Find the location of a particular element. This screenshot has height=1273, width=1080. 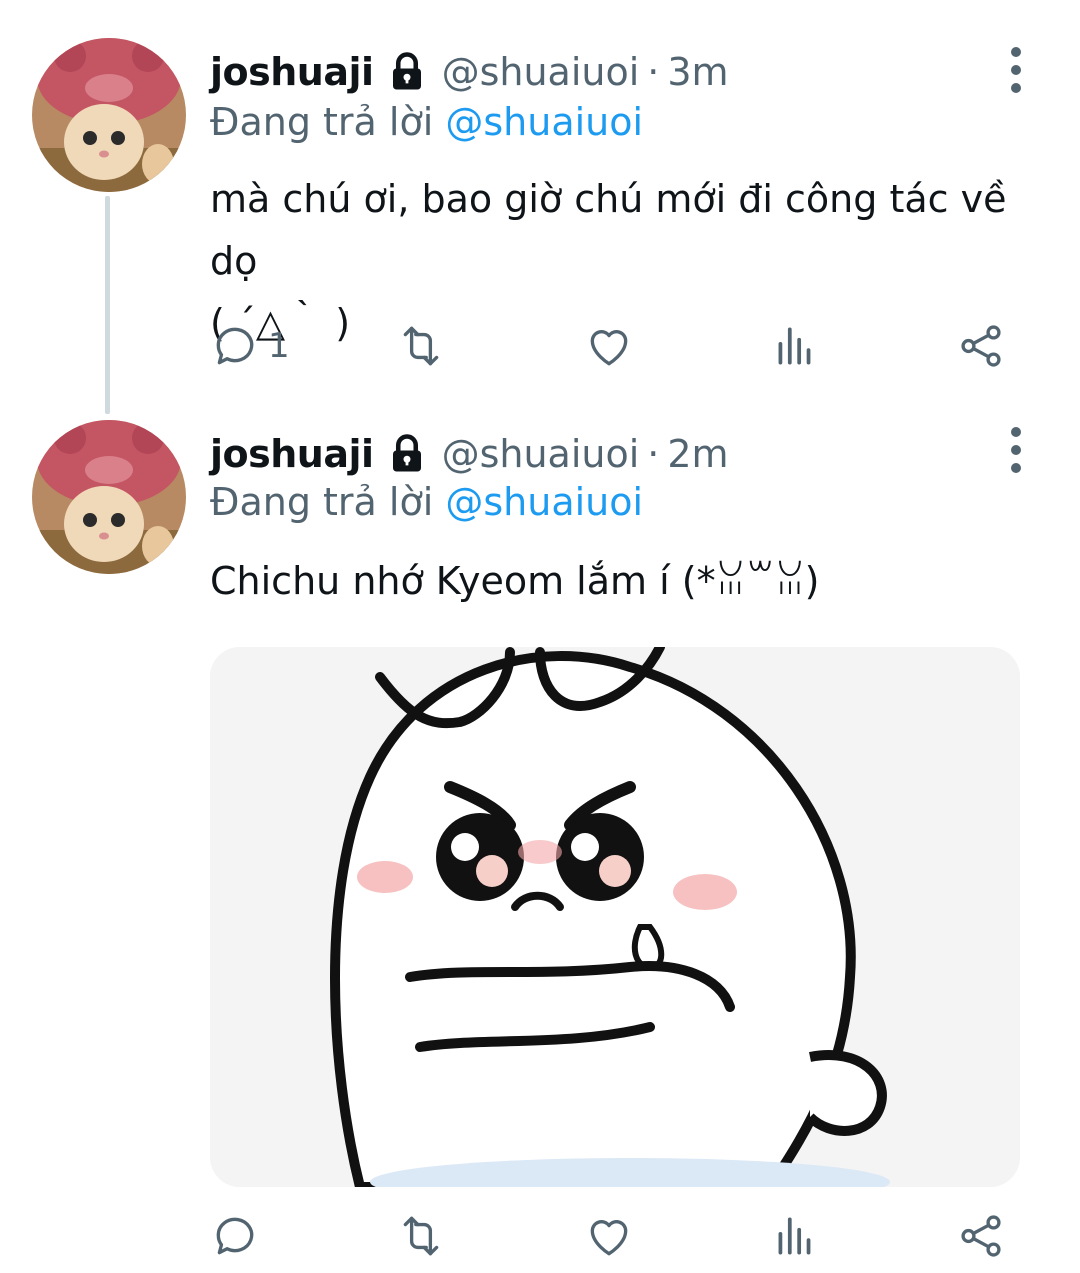

reply-button: 1 is located at coordinates (250, 346).